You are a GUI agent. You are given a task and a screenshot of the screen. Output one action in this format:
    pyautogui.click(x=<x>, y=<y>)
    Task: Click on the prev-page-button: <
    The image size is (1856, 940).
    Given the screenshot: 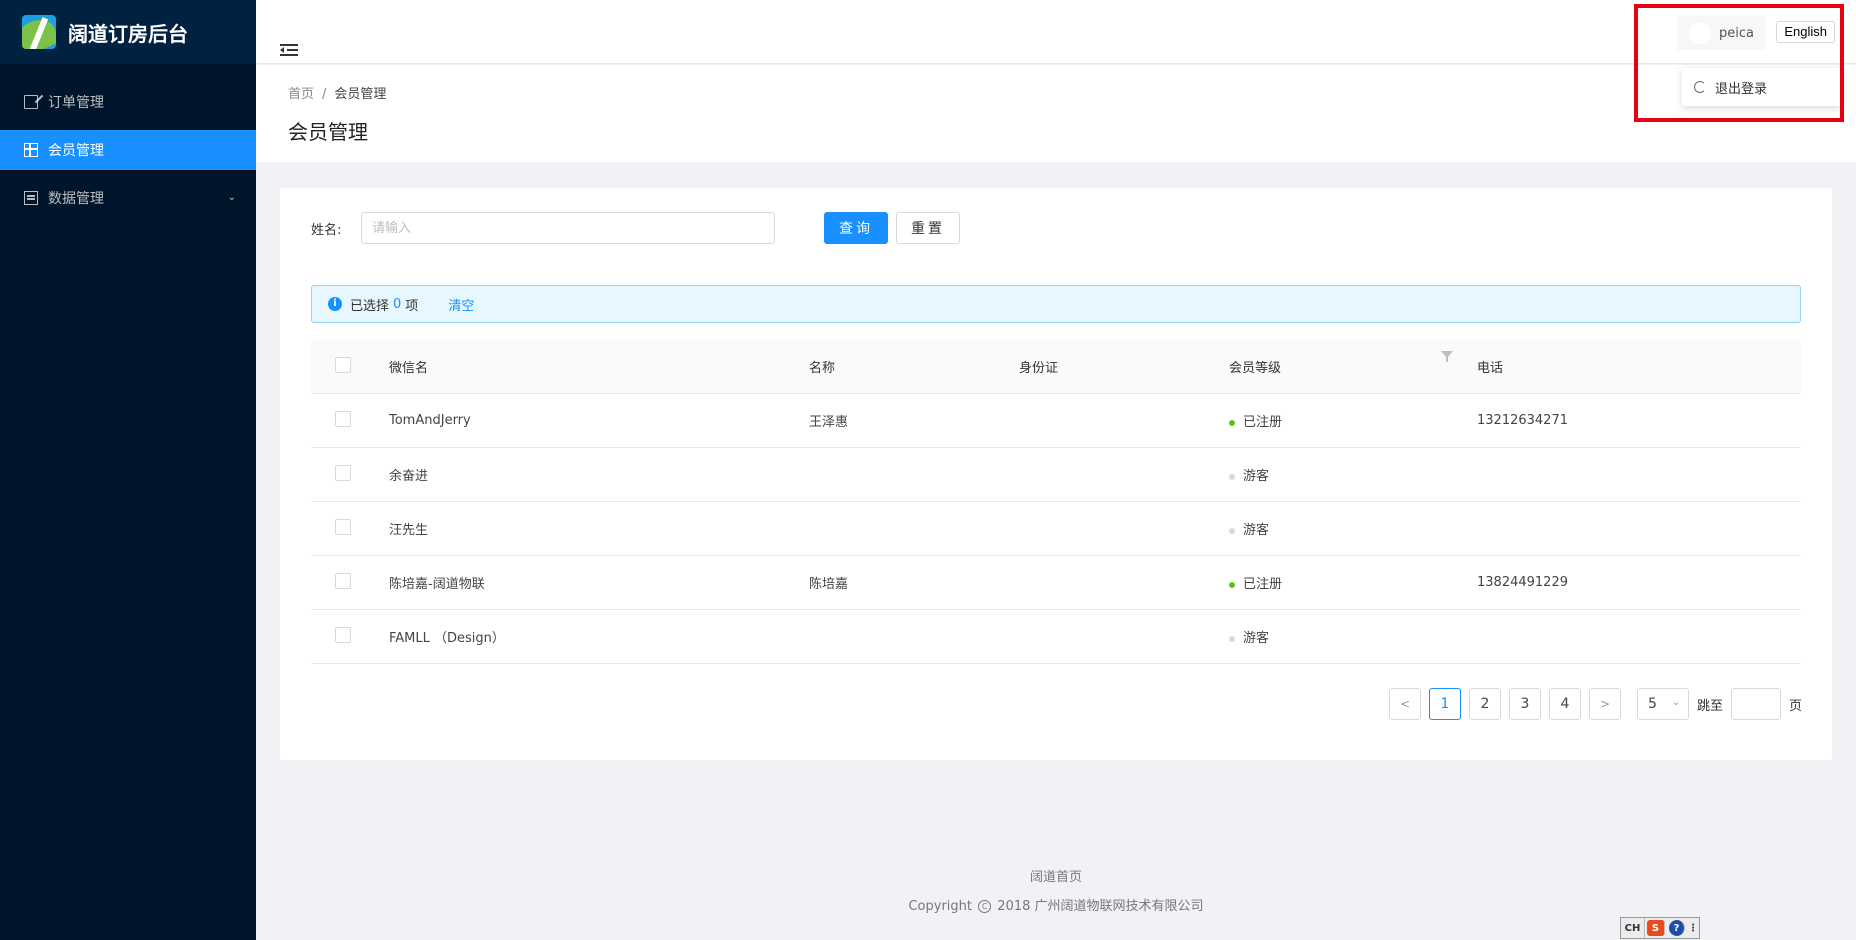 What is the action you would take?
    pyautogui.click(x=1404, y=704)
    